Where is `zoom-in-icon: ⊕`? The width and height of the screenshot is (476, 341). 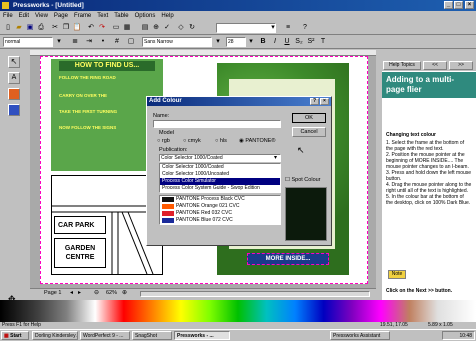 zoom-in-icon: ⊕ is located at coordinates (124, 292).